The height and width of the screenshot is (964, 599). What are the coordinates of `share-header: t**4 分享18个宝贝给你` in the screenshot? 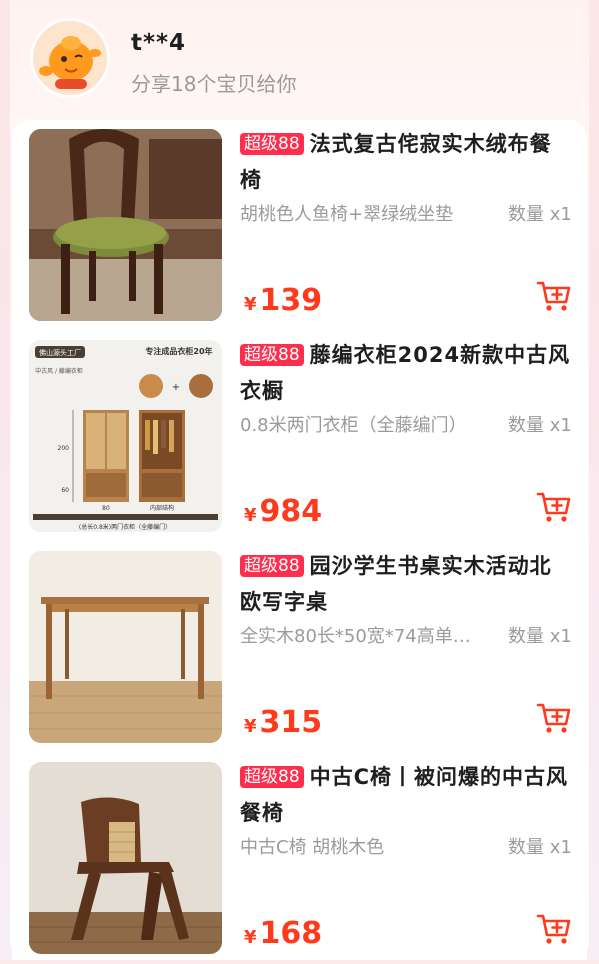 It's located at (299, 59).